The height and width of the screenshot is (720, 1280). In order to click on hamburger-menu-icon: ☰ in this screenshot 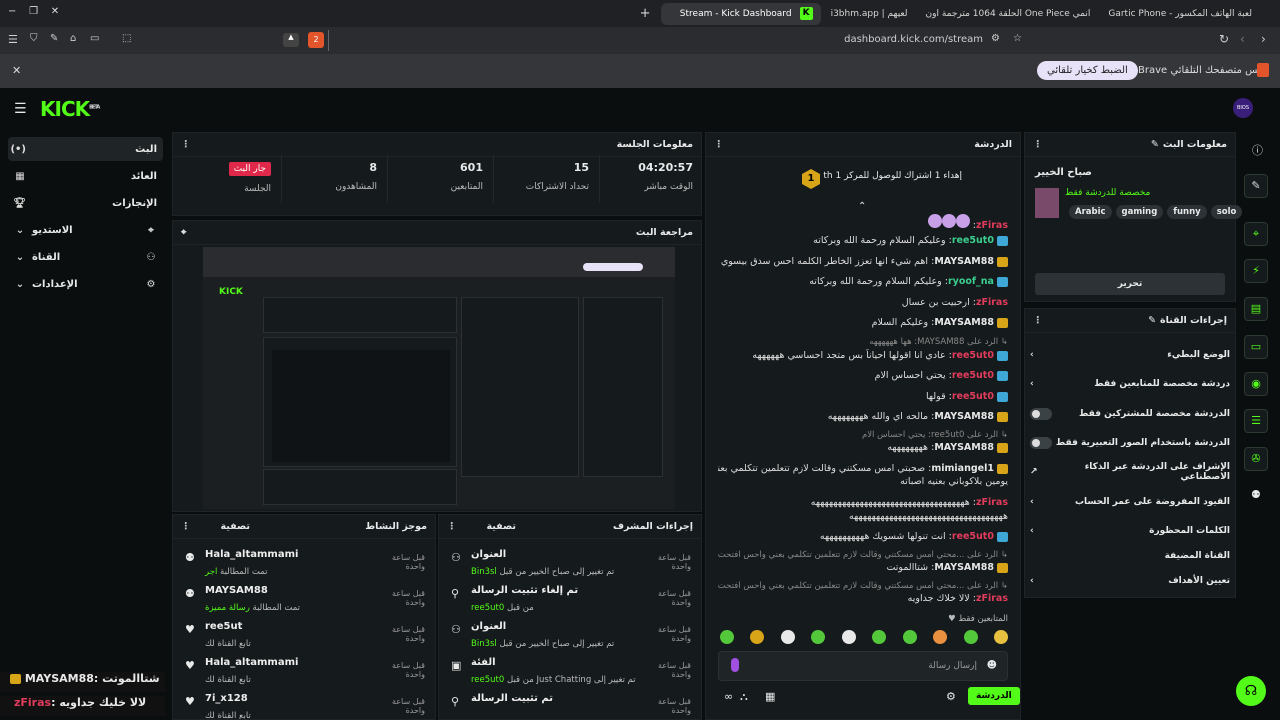, I will do `click(20, 109)`.